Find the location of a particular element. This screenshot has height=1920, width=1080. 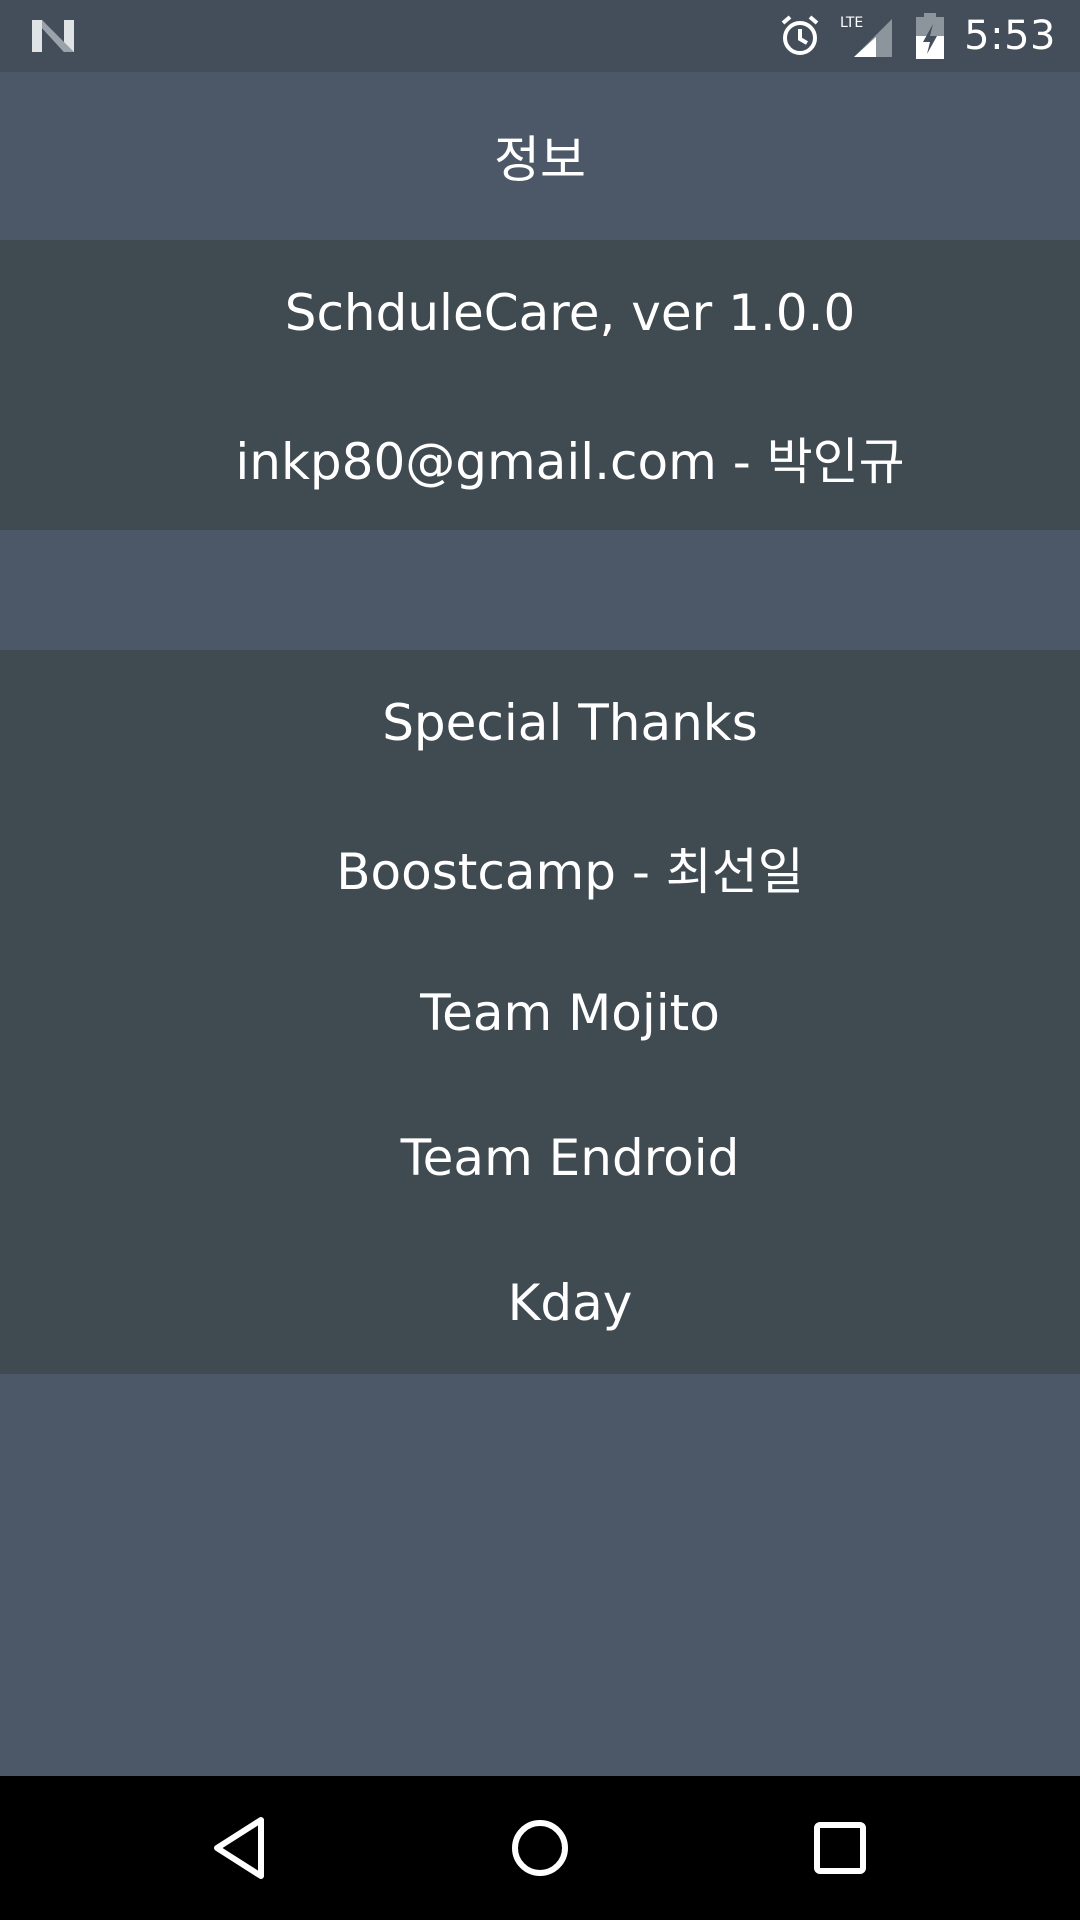

thanks-item-team-mojito: Team Mojito is located at coordinates (570, 1012).